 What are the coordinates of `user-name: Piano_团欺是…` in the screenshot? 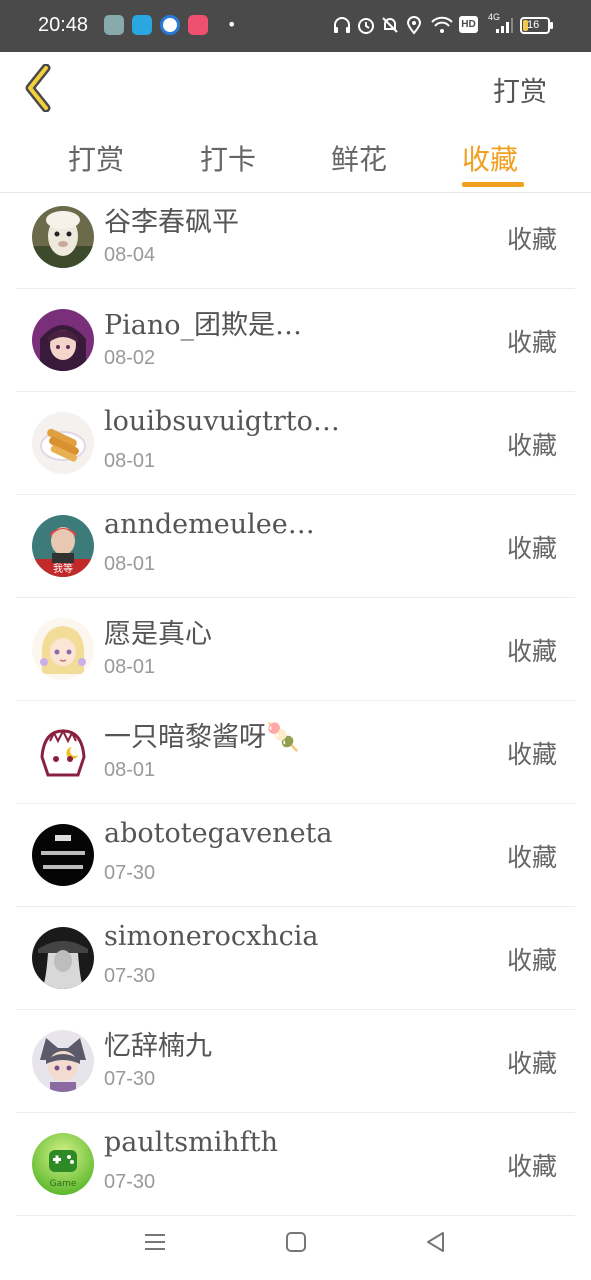 It's located at (203, 325).